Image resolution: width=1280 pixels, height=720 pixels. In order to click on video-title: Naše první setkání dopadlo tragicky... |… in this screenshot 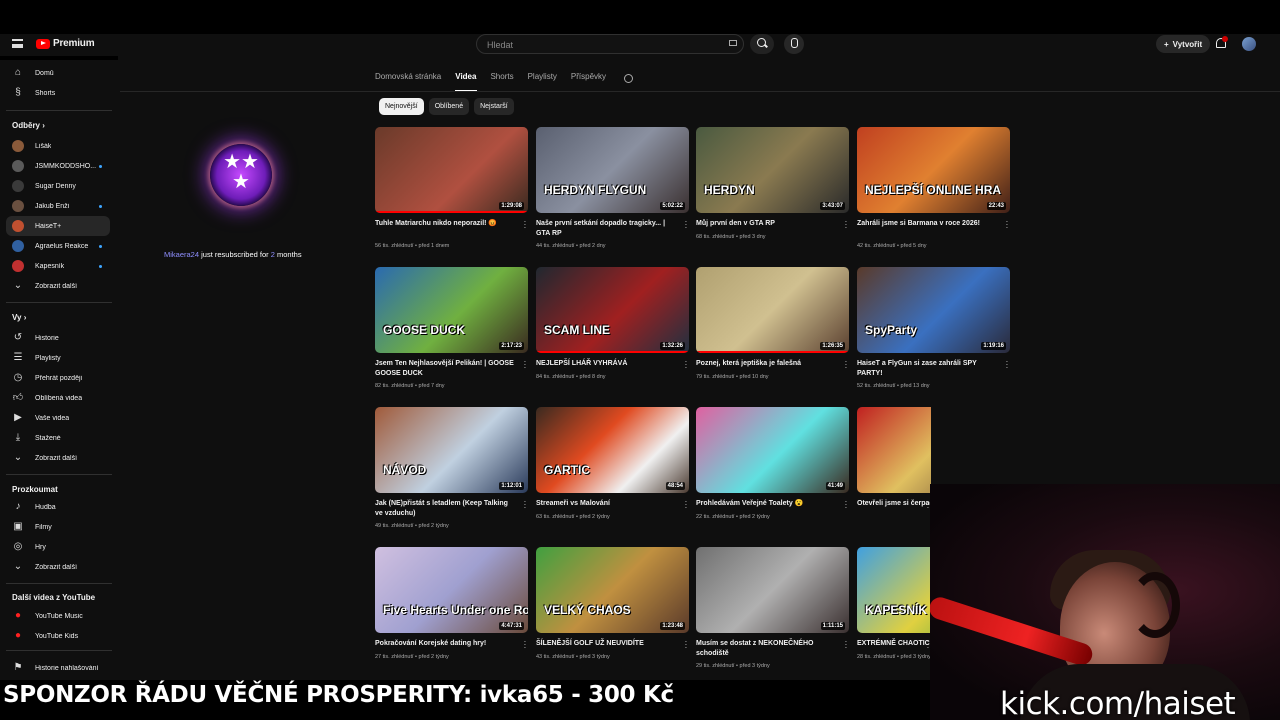, I will do `click(606, 228)`.